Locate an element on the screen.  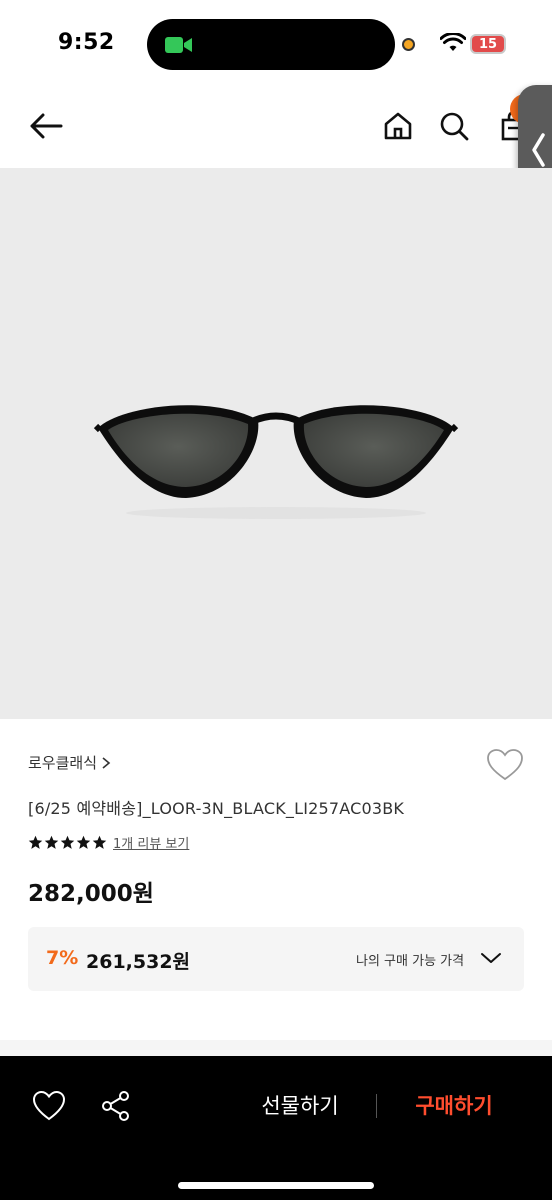
product-price: 282,000원 is located at coordinates (91, 894).